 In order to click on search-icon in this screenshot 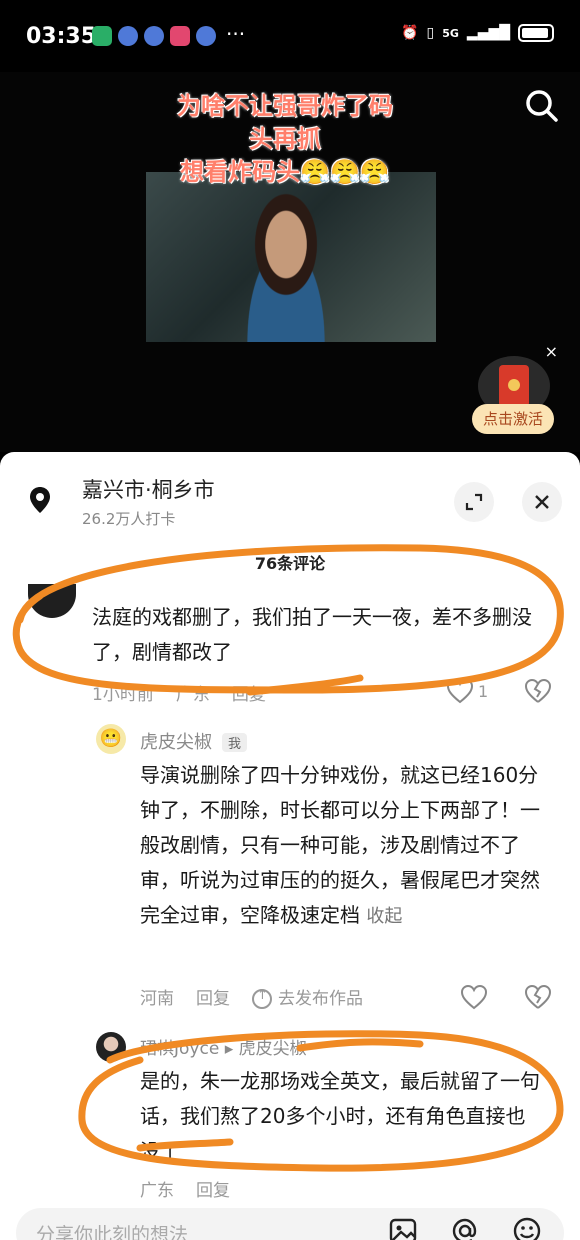, I will do `click(542, 106)`.